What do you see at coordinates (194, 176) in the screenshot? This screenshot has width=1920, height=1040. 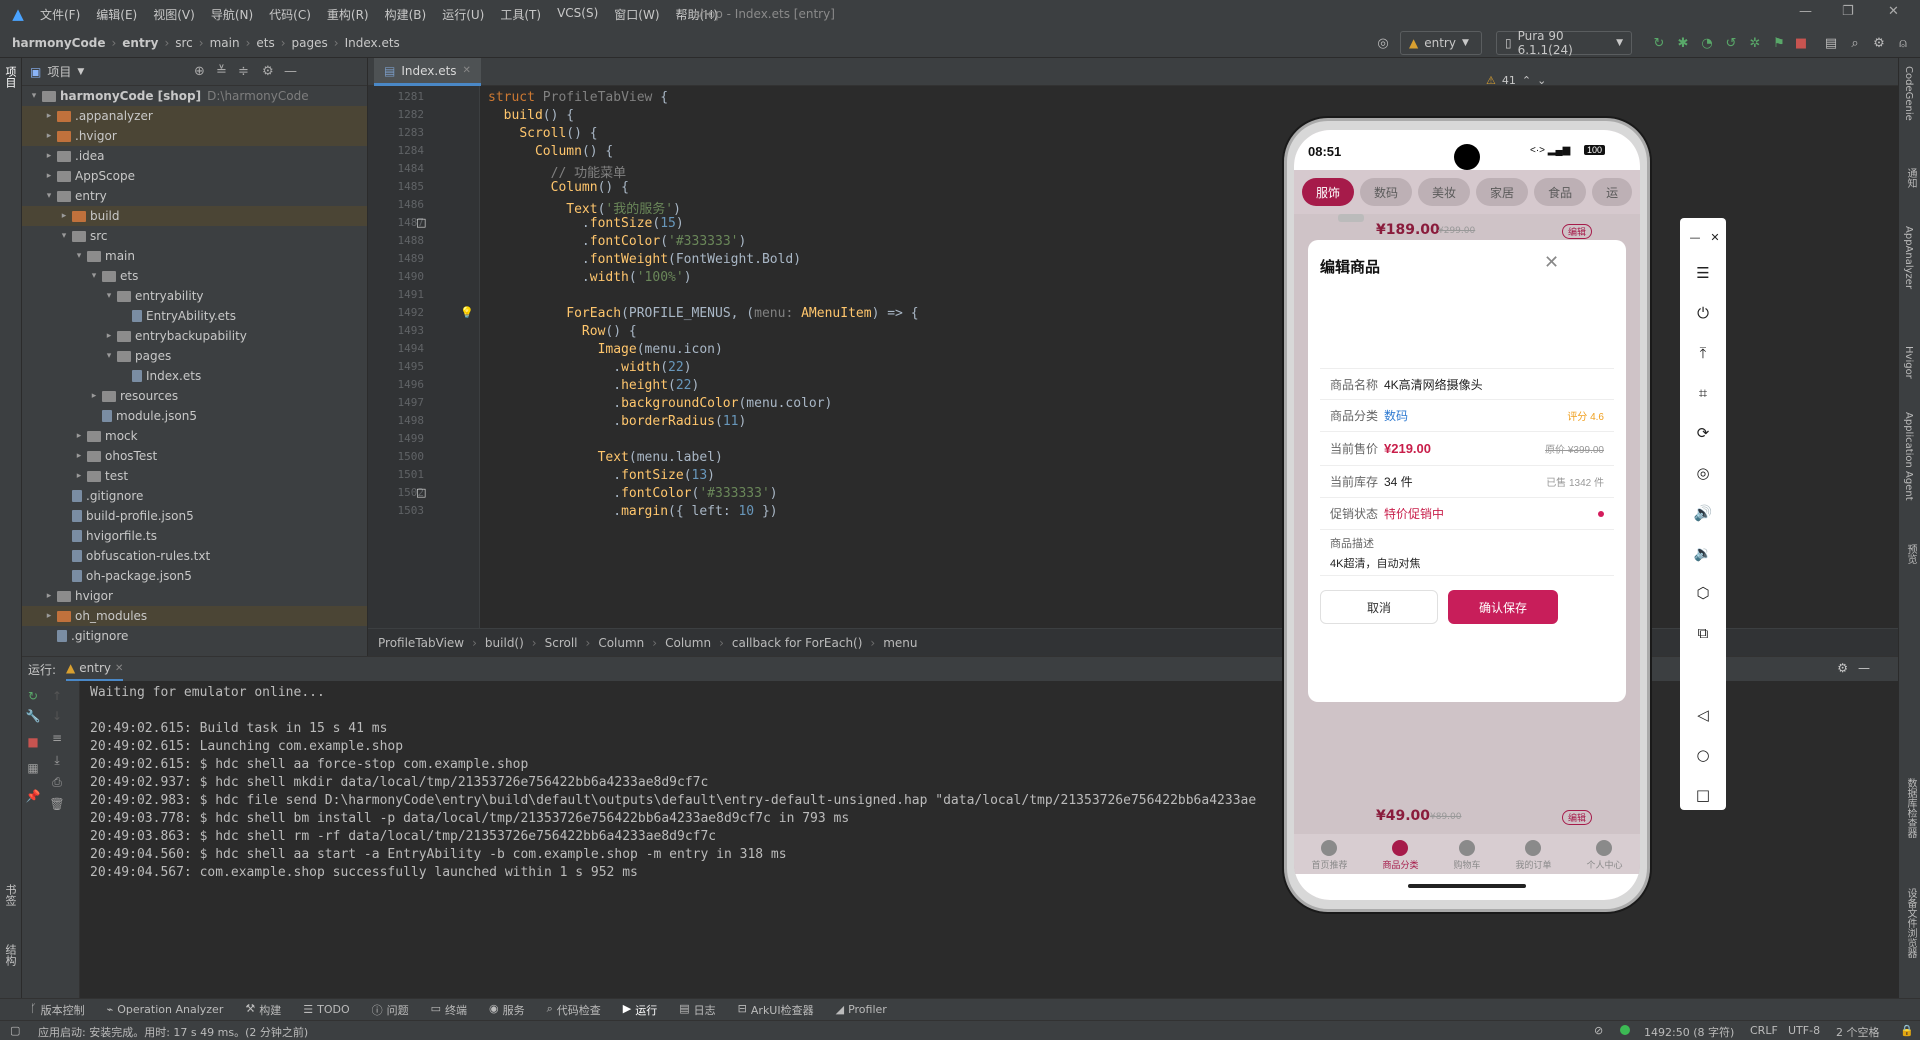 I see `tree-item: ▸ AppScope` at bounding box center [194, 176].